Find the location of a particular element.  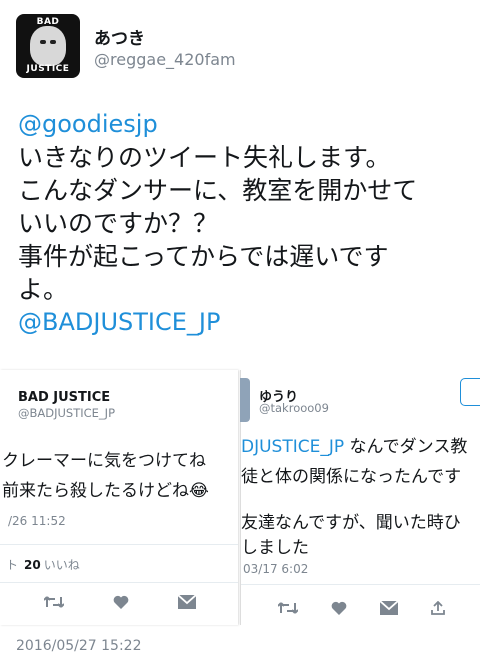

tweet-header: BAD JUSTICE あつき @reggae_420fam is located at coordinates (236, 48).